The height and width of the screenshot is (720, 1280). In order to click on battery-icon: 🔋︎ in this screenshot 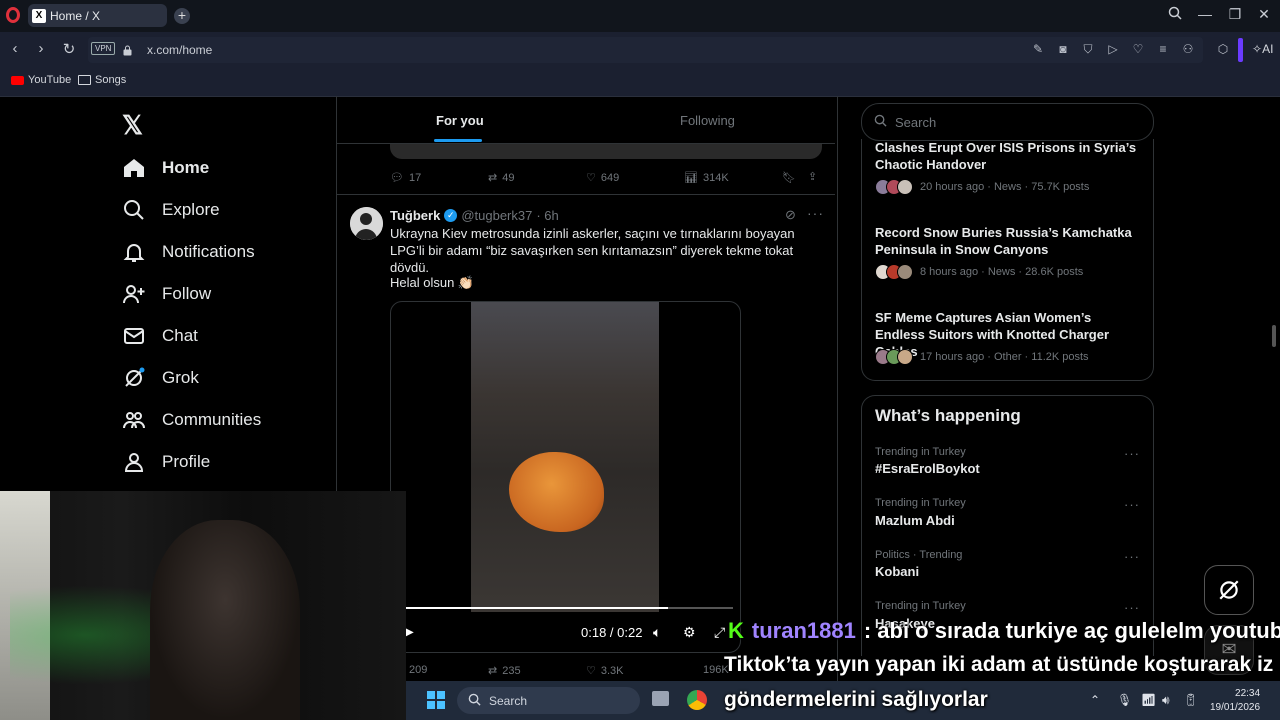, I will do `click(1190, 700)`.